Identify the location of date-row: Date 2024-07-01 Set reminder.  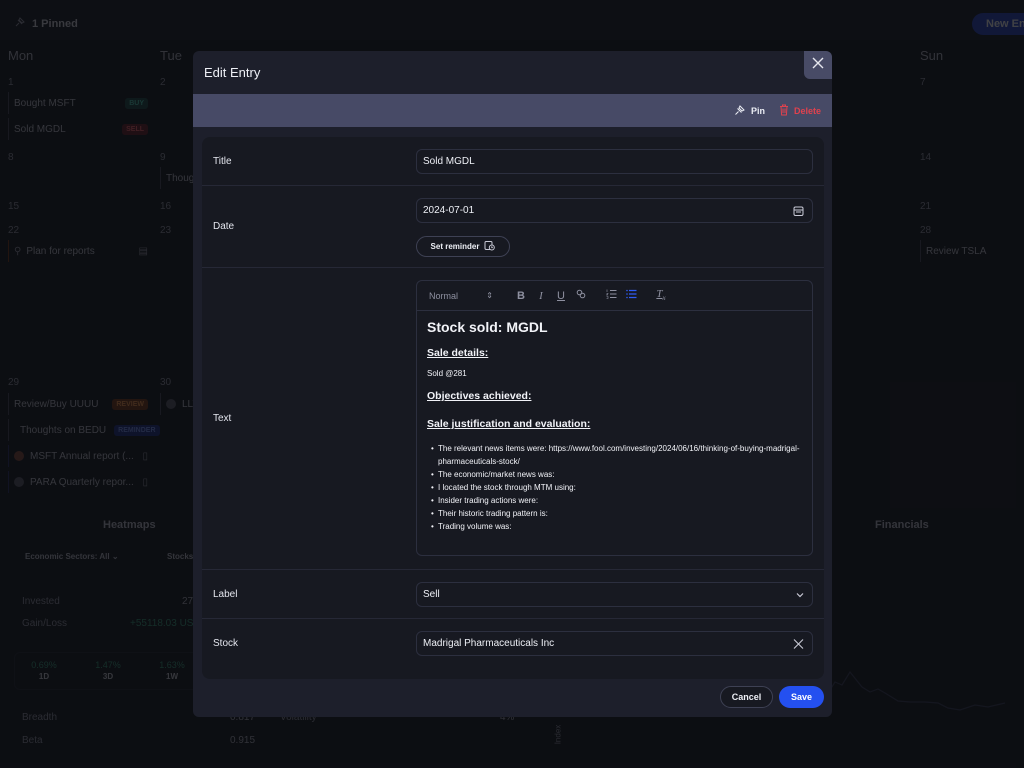
(513, 227).